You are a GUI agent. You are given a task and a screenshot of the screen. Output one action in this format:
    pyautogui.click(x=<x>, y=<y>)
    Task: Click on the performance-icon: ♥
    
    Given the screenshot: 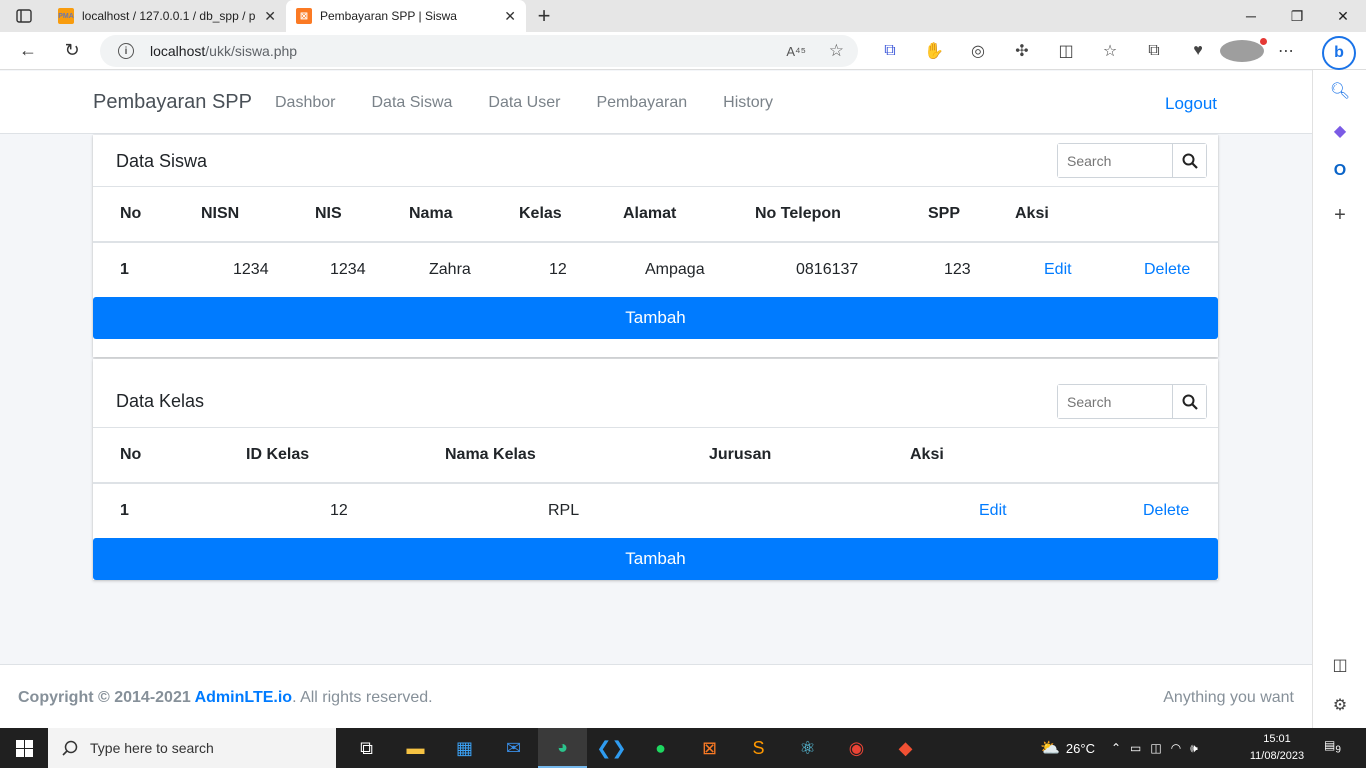 What is the action you would take?
    pyautogui.click(x=1198, y=51)
    